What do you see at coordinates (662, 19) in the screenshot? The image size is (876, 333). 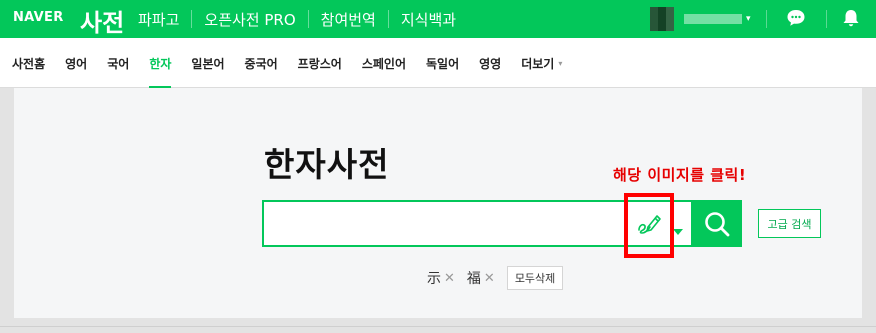 I see `avatar` at bounding box center [662, 19].